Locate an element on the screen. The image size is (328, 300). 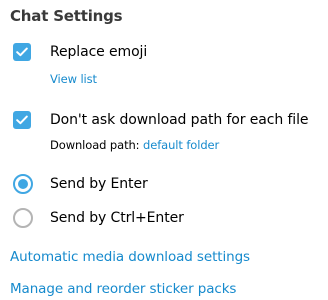
send-by-enter-radio is located at coordinates (23, 184).